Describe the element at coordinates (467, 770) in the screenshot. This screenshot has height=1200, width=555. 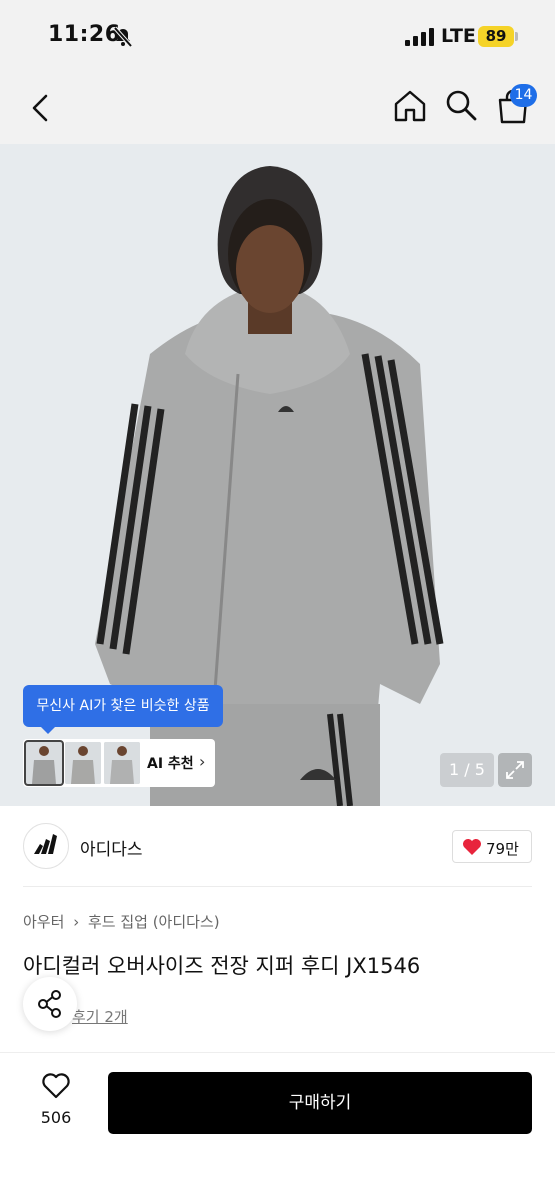
I see `image-counter: 1 / 5` at that location.